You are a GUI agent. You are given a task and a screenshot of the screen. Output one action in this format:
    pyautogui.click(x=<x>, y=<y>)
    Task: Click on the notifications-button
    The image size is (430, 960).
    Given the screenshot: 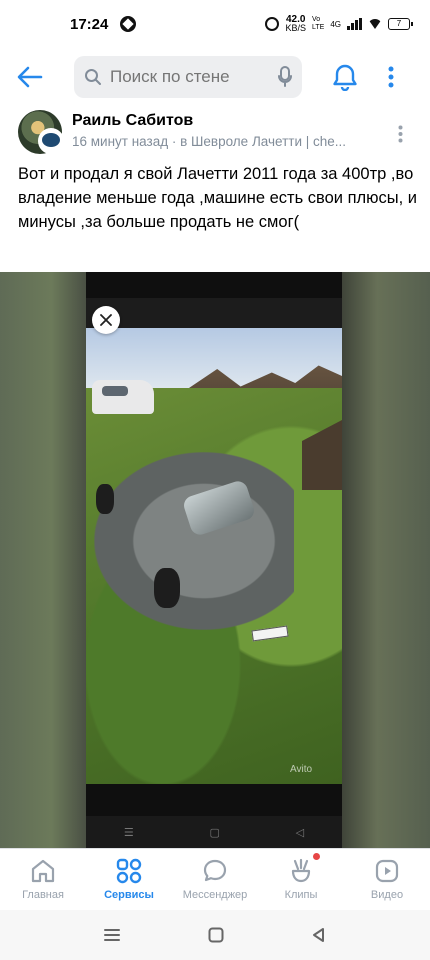 What is the action you would take?
    pyautogui.click(x=345, y=77)
    